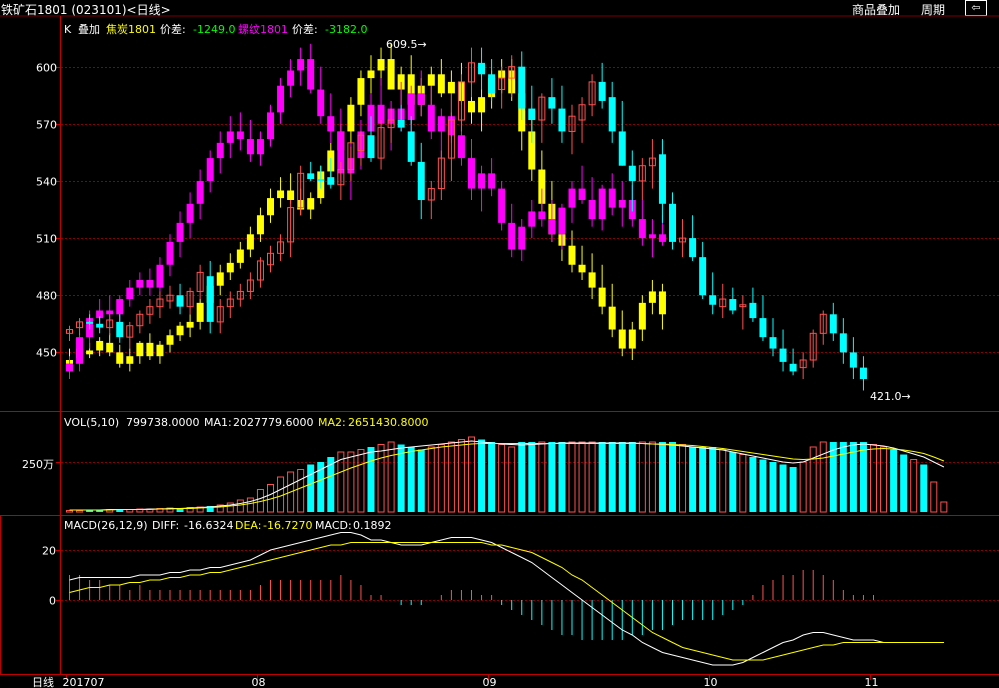  I want to click on volume-ma1-line, so click(507, 475).